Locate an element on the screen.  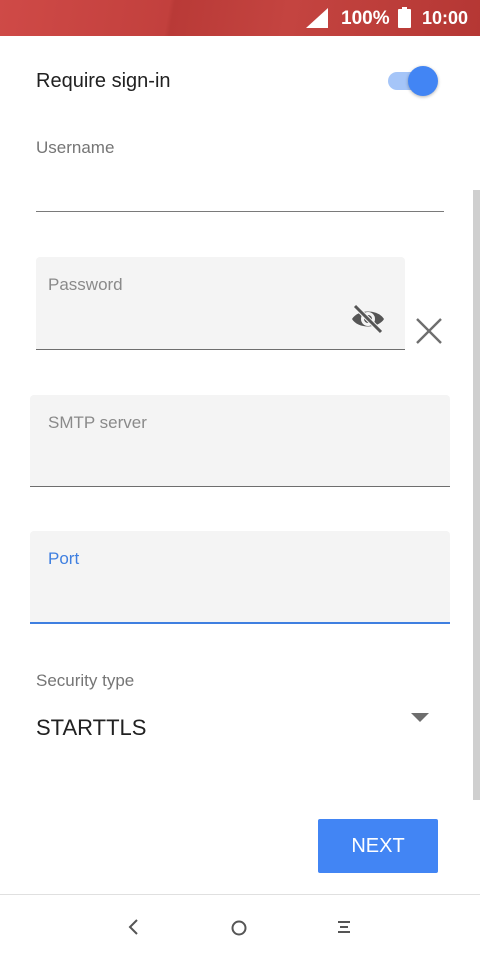
battery-percent: 100% is located at coordinates (365, 18).